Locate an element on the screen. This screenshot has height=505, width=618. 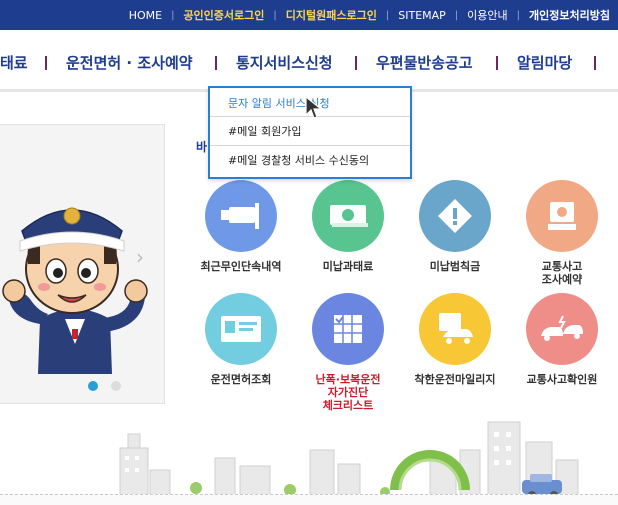
privacy-policy-link: 개인정보처리방침 is located at coordinates (569, 15).